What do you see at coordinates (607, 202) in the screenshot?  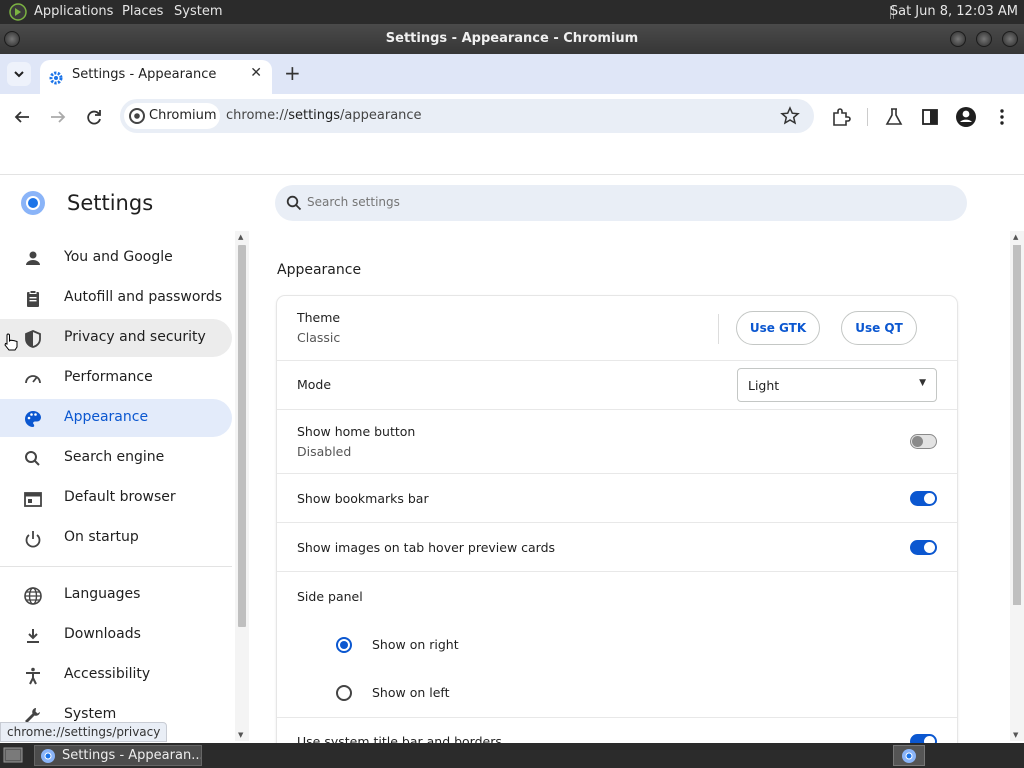 I see `search-input` at bounding box center [607, 202].